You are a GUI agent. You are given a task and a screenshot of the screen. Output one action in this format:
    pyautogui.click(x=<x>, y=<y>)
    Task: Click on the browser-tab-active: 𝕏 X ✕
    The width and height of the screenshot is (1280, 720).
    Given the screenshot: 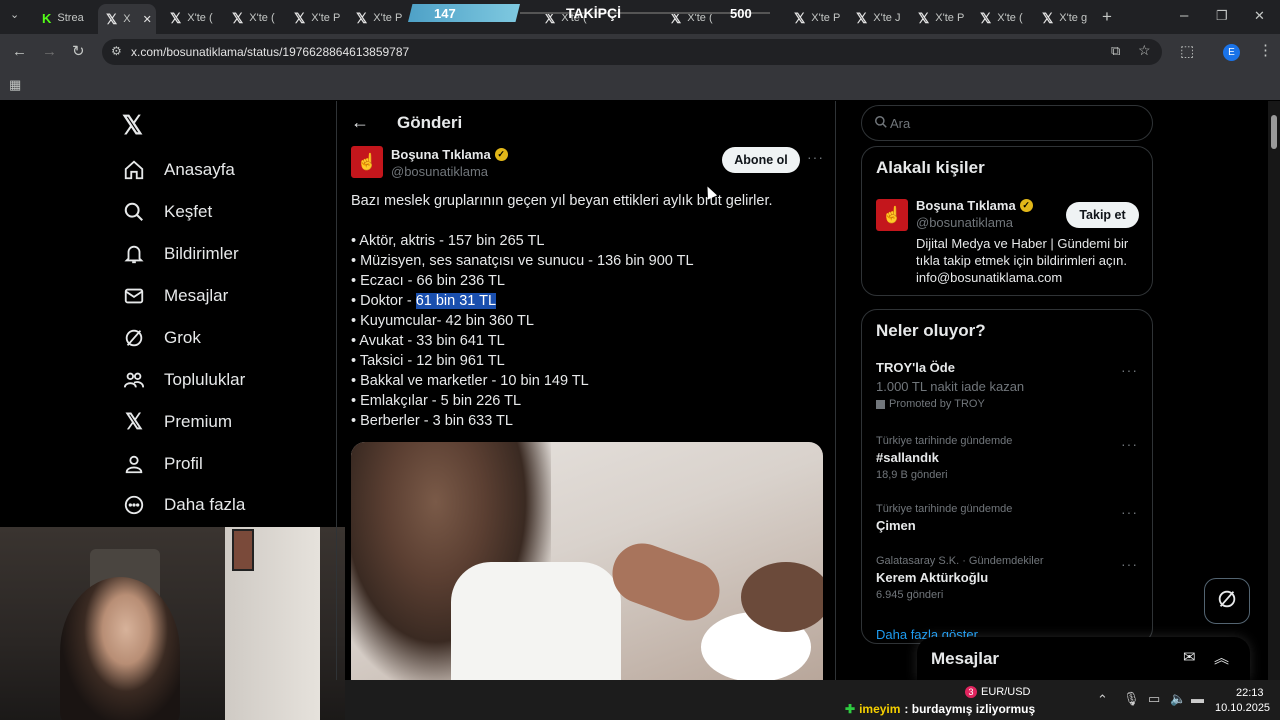 What is the action you would take?
    pyautogui.click(x=127, y=19)
    